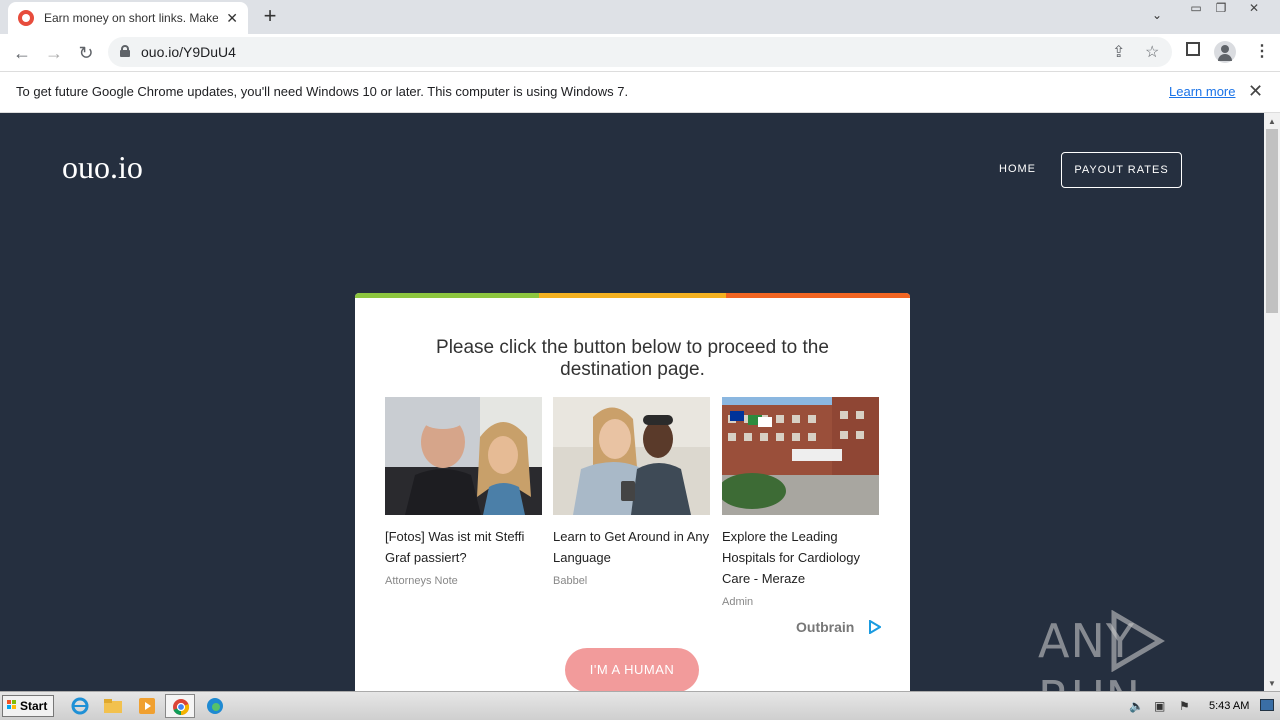 This screenshot has width=1280, height=720. I want to click on page-scrollbar: ▲ ▼, so click(1272, 402).